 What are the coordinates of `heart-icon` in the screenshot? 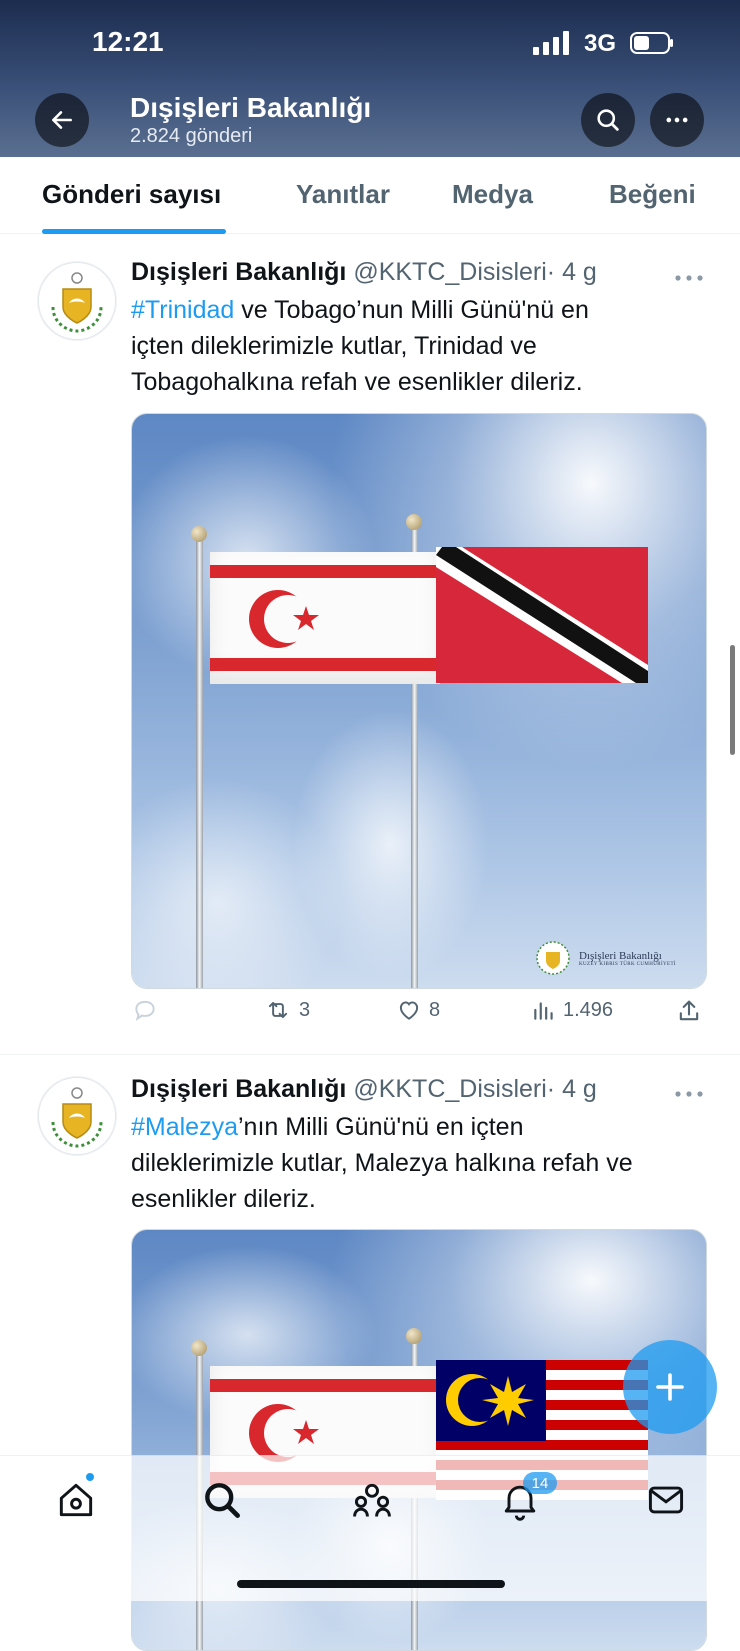 It's located at (409, 1010).